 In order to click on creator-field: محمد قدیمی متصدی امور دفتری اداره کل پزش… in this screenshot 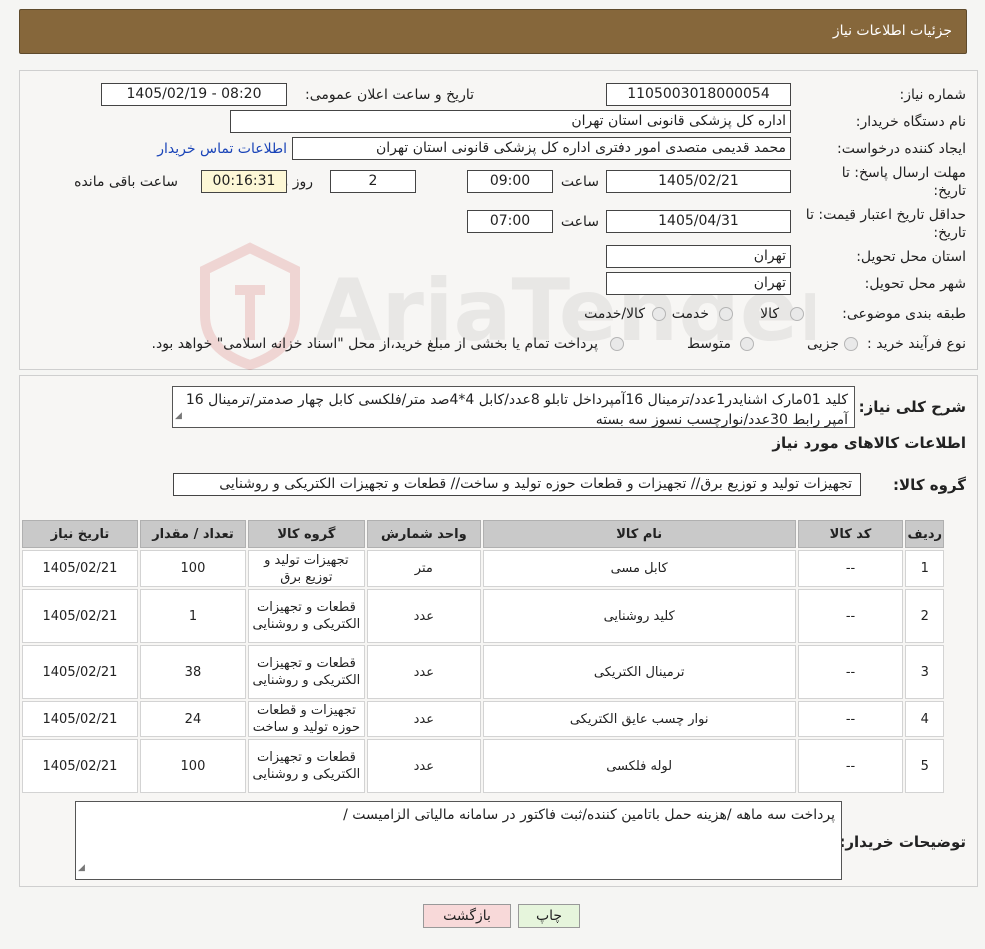, I will do `click(541, 148)`.